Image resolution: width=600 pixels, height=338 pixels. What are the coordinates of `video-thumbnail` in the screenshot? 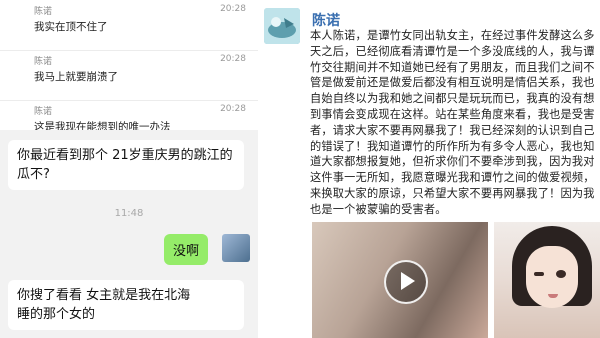 It's located at (400, 280).